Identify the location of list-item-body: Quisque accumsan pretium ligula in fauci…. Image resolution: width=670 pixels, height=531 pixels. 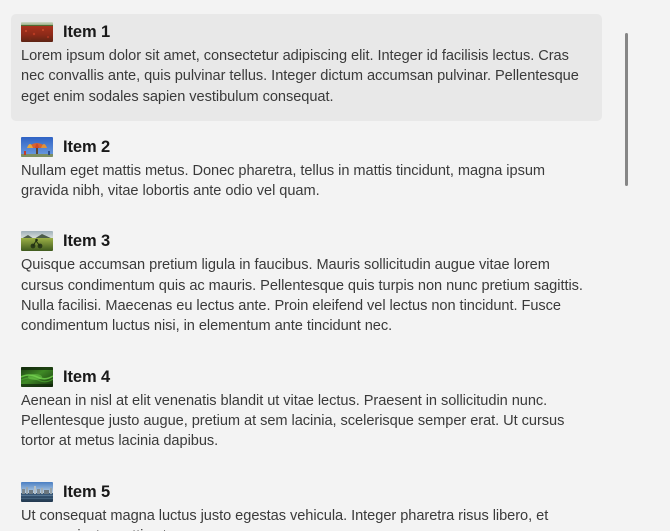
(302, 296).